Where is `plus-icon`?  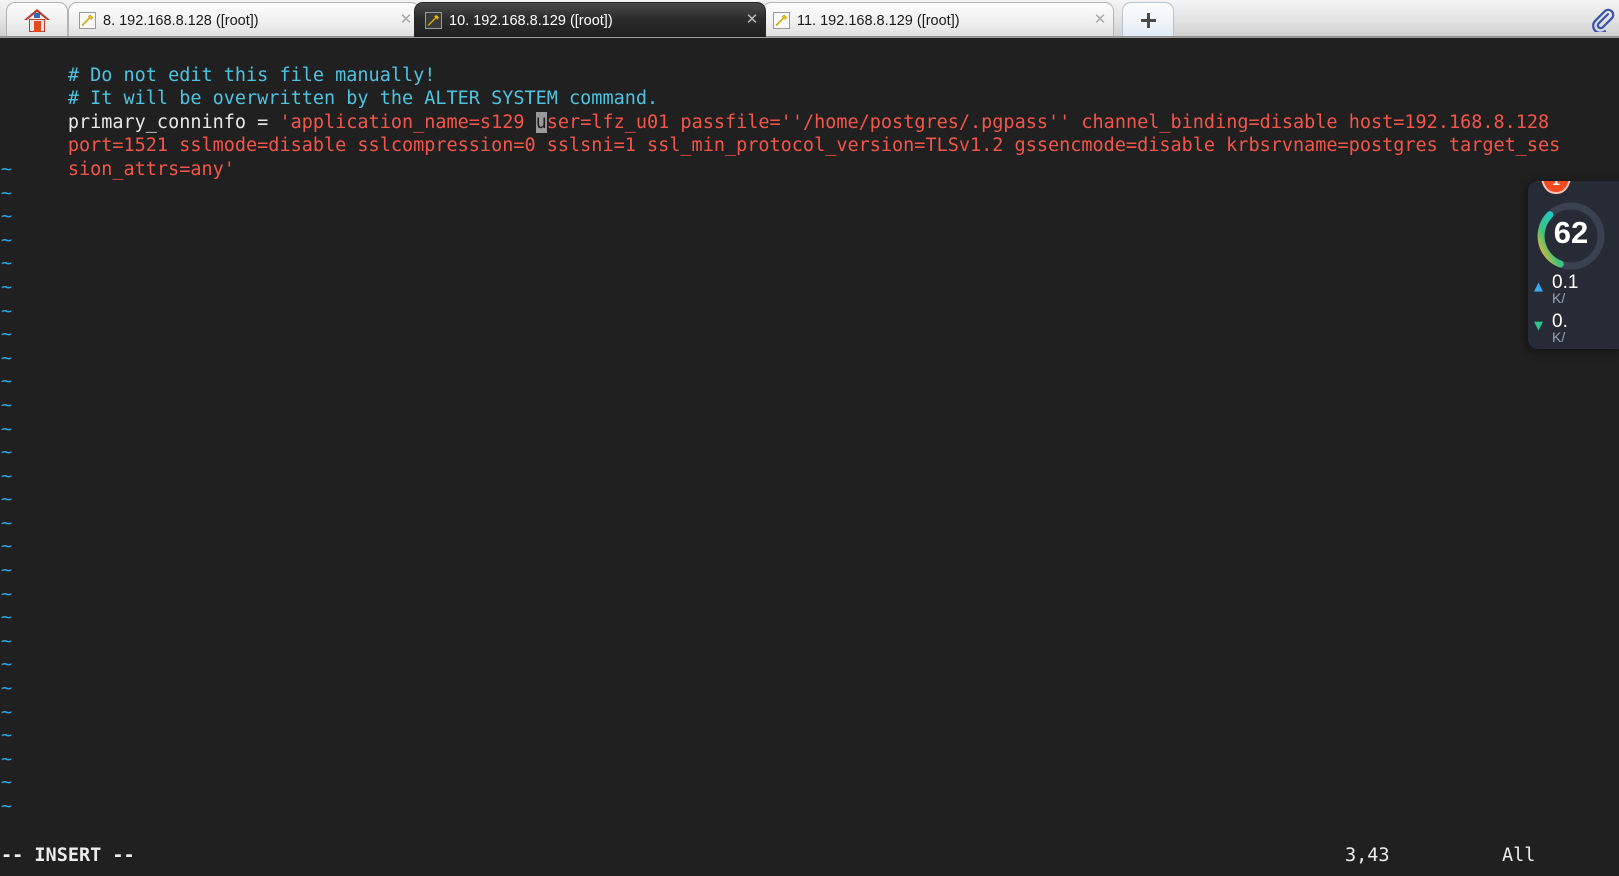
plus-icon is located at coordinates (1148, 20).